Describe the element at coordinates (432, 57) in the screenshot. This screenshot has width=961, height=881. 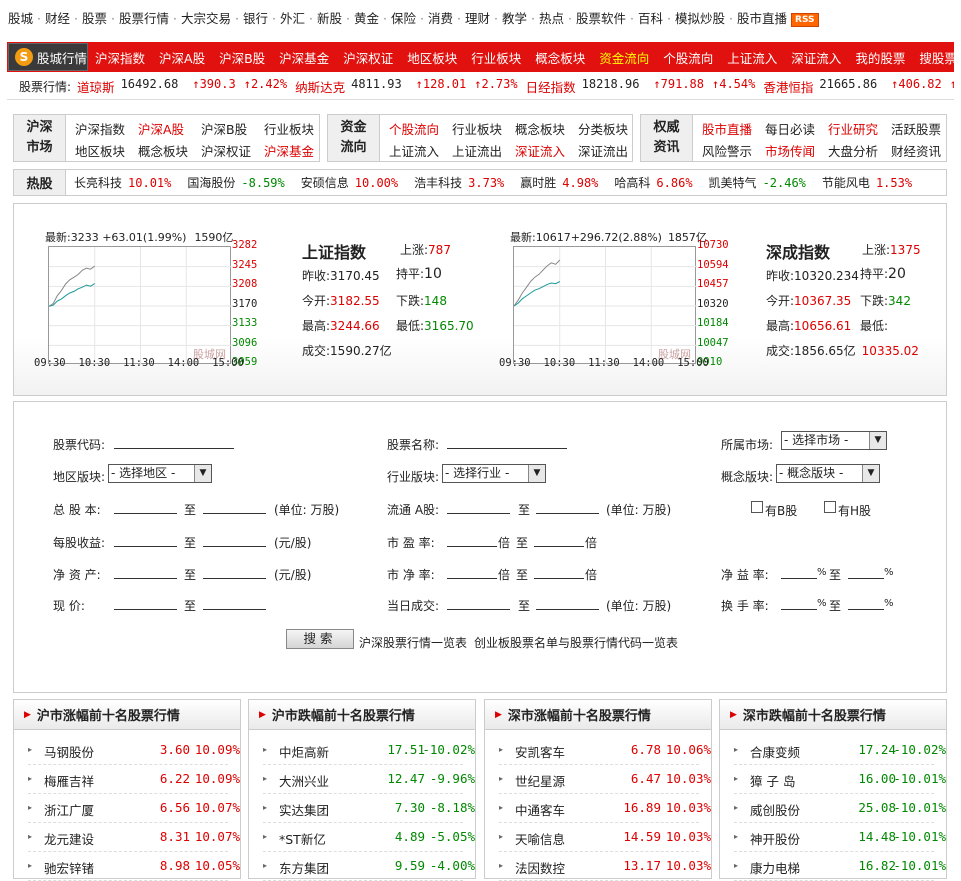
I see `main-nav-item: 地区板块` at that location.